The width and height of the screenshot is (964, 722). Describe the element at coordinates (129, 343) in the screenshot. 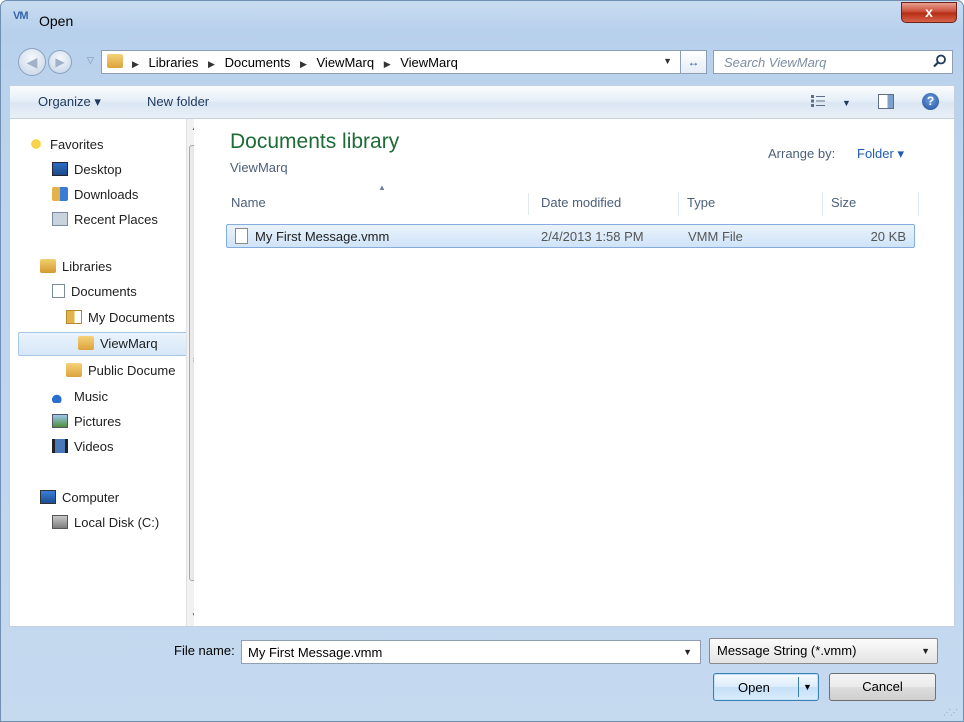

I see `nav-item-label: ViewMarq` at that location.